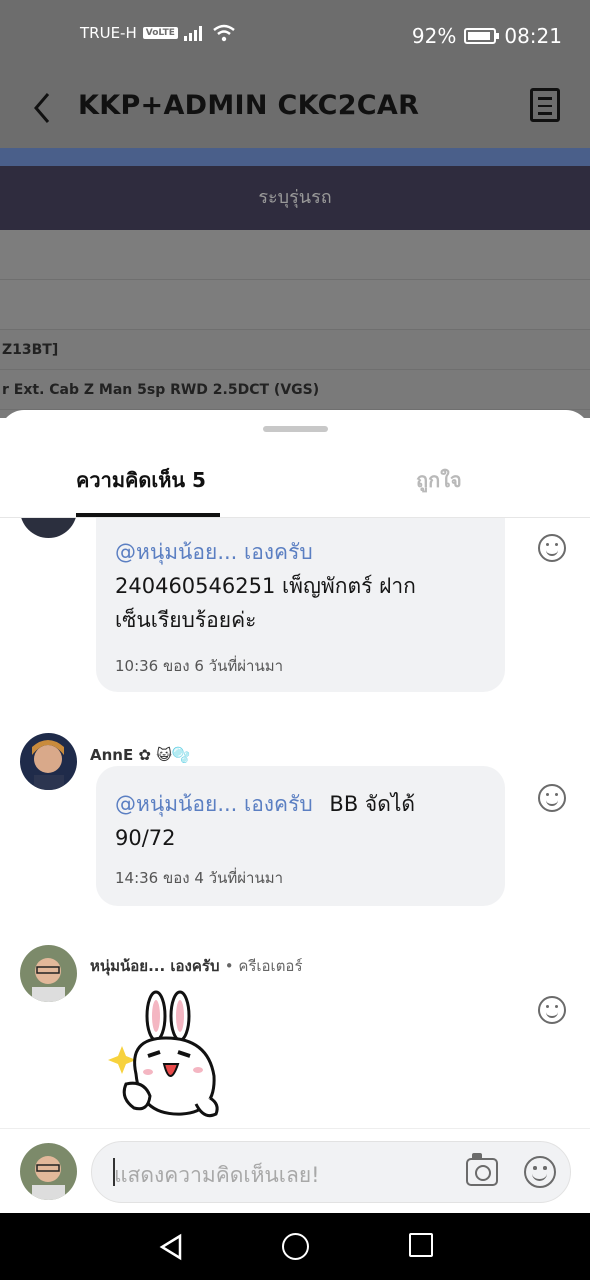 This screenshot has width=590, height=1280. Describe the element at coordinates (217, 1175) in the screenshot. I see `comment-input-placeholder: แสดงความคิดเห็นเลย!` at that location.